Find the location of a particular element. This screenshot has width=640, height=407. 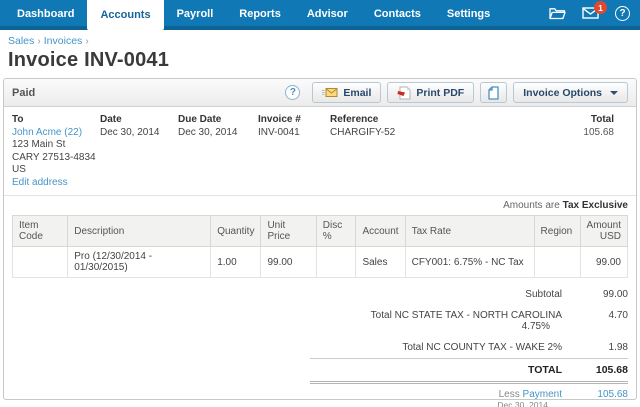

copy-document-button is located at coordinates (494, 92).